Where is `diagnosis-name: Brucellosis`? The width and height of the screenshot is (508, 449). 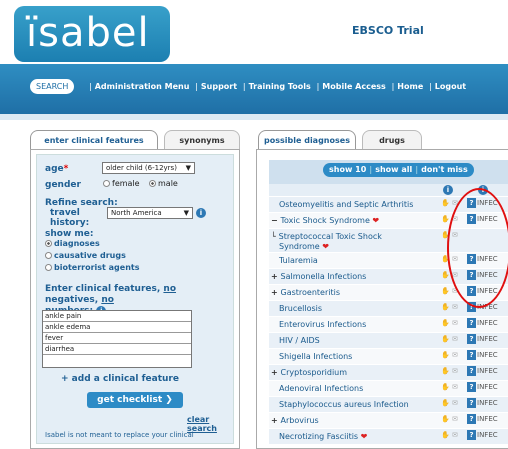 diagnosis-name: Brucellosis is located at coordinates (295, 309).